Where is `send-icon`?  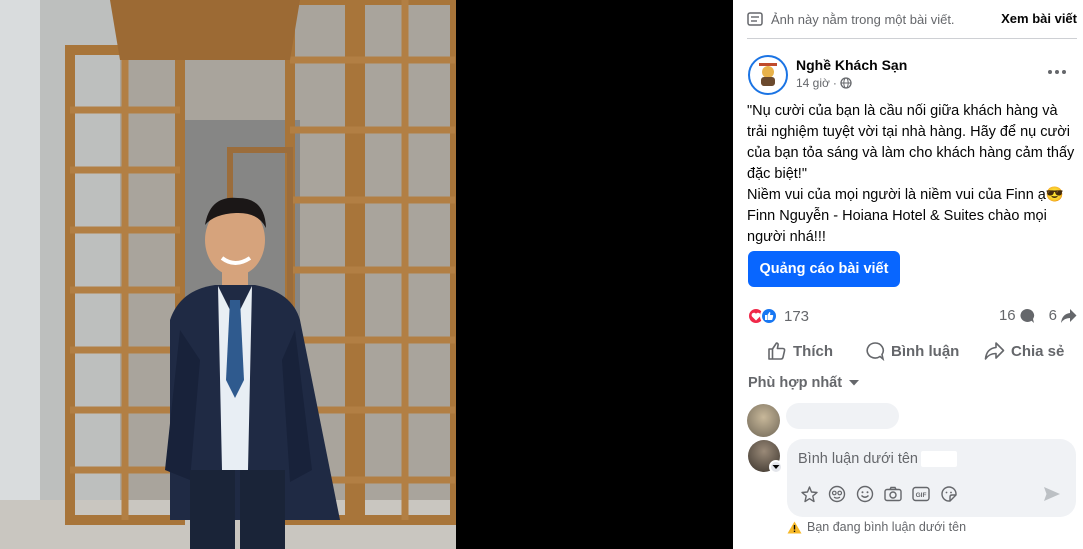
send-icon is located at coordinates (1052, 494).